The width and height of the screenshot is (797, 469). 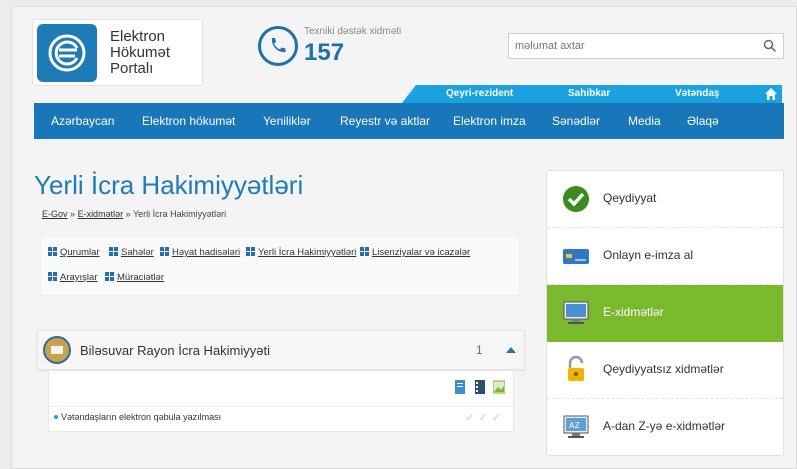 What do you see at coordinates (324, 53) in the screenshot?
I see `support-number: 157` at bounding box center [324, 53].